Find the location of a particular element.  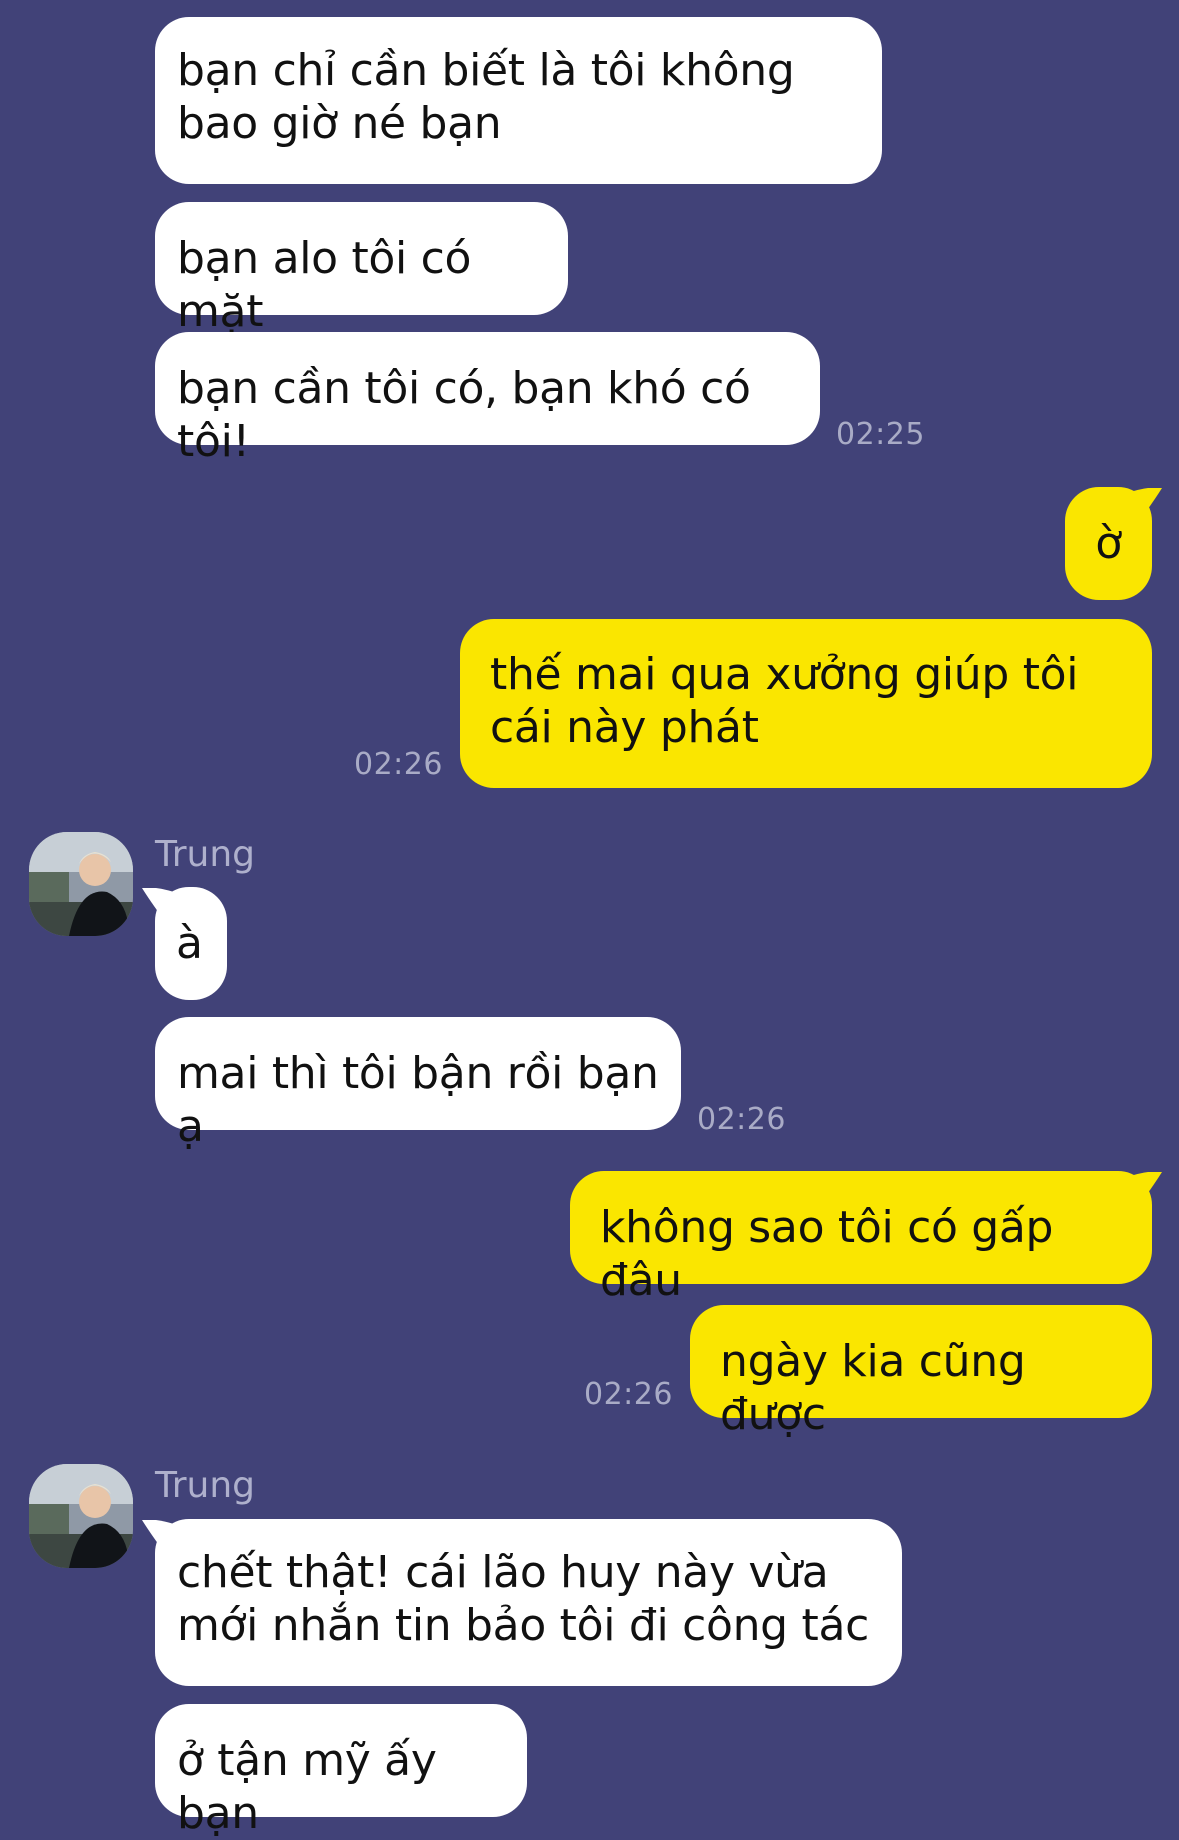

message-text: thế mai qua xưởng giúp tôi cái này phát is located at coordinates (784, 701).